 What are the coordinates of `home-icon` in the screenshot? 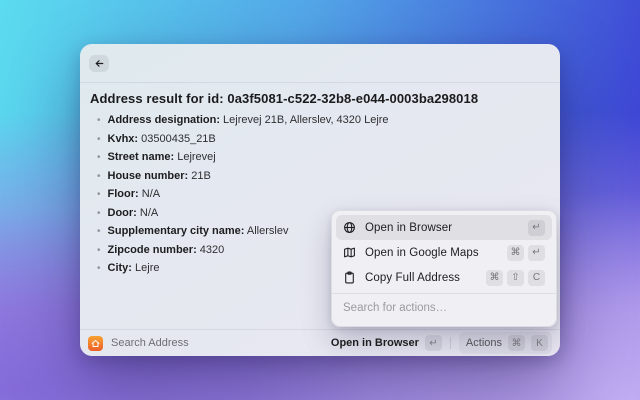 It's located at (95, 343).